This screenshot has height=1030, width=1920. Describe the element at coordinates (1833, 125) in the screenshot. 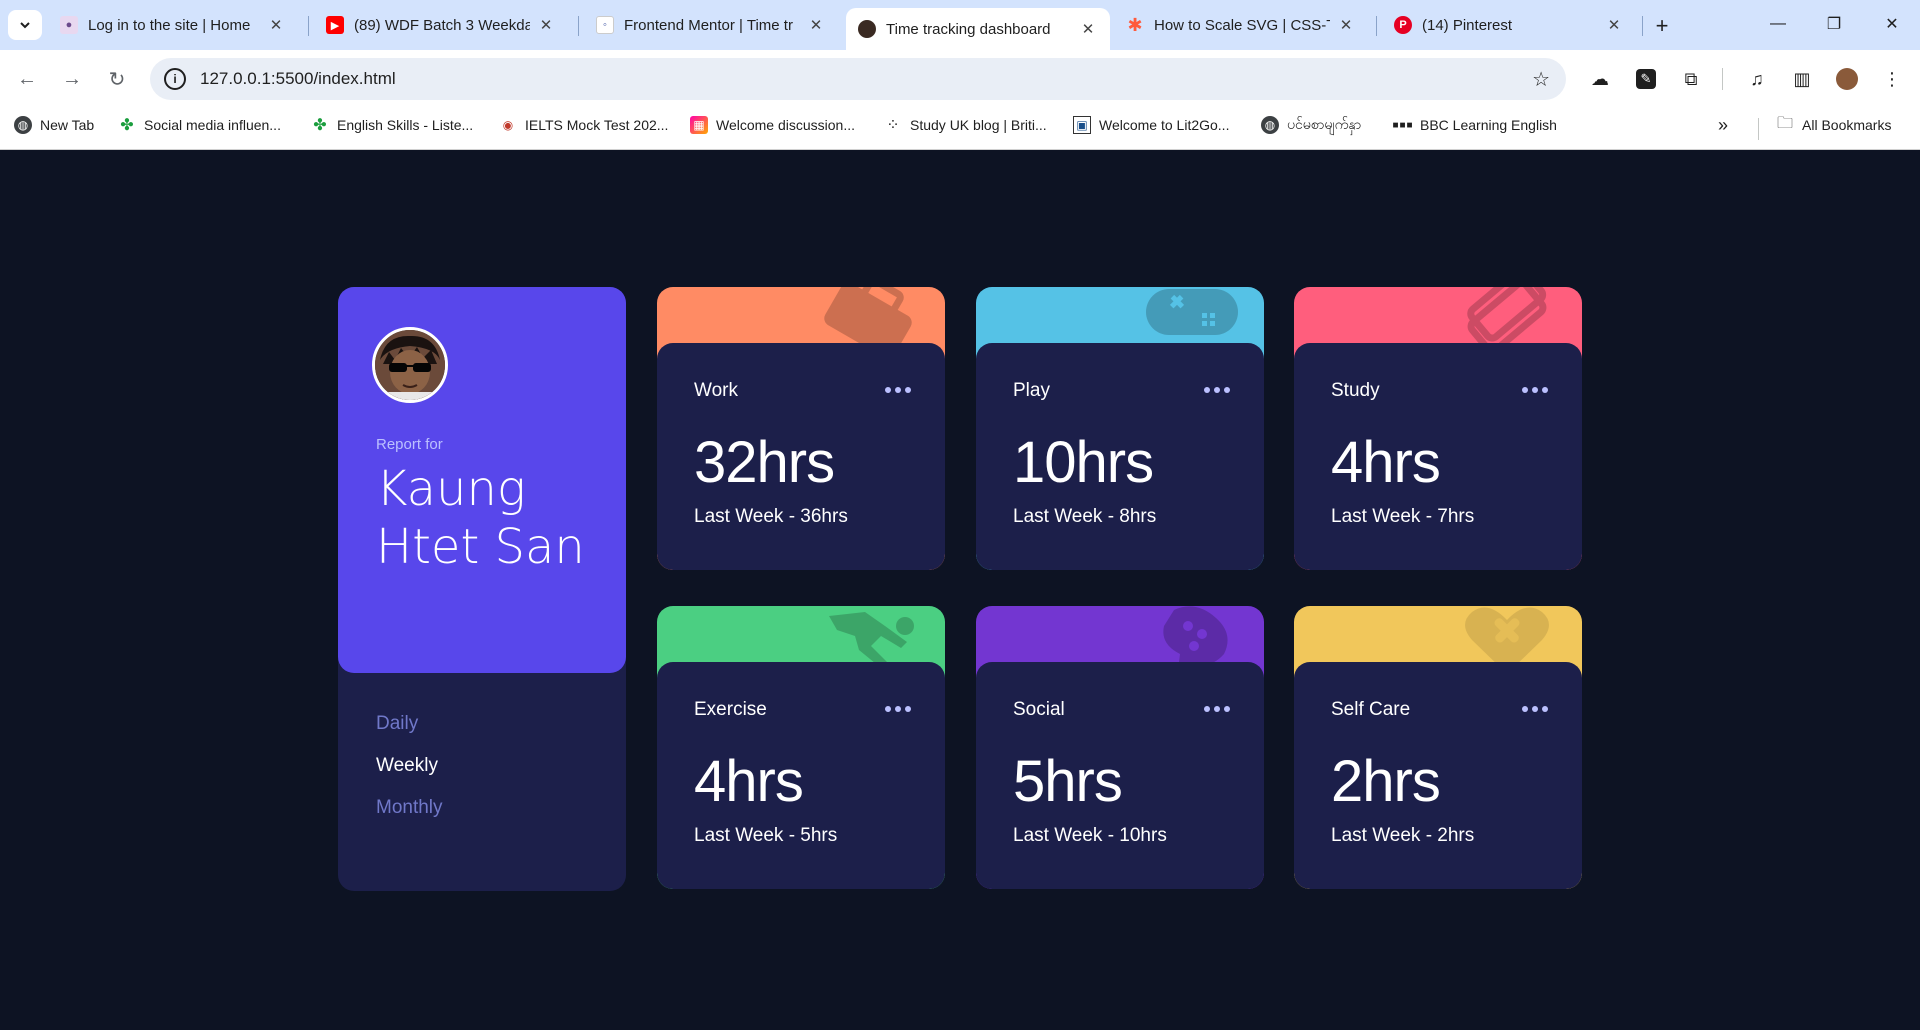

I see `all-bookmarks-button: 🗀 All Bookmarks` at that location.